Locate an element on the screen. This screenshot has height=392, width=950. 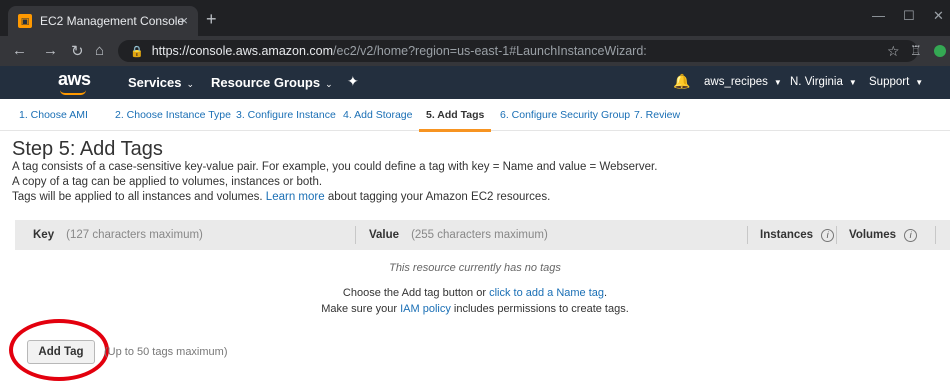
back-icon: ← is located at coordinates (19, 50).